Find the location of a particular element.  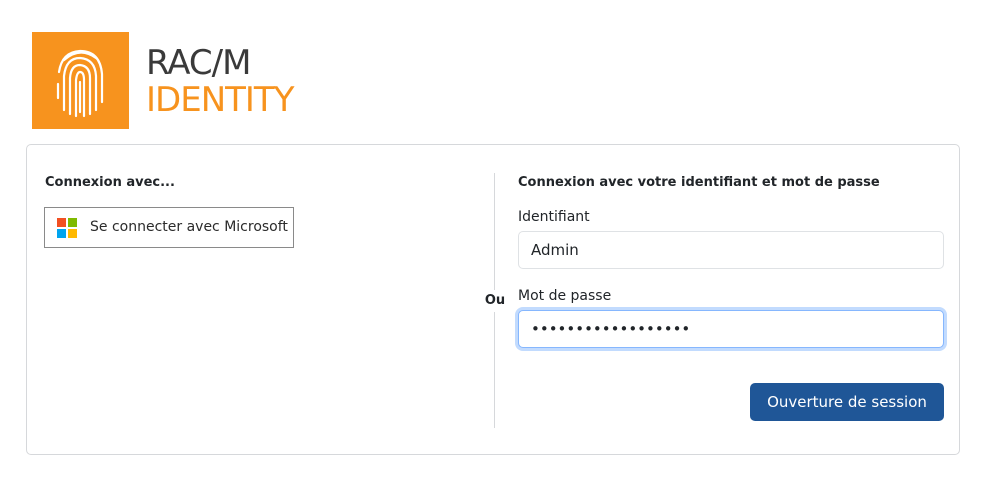

fingerprint-icon is located at coordinates (80, 80).